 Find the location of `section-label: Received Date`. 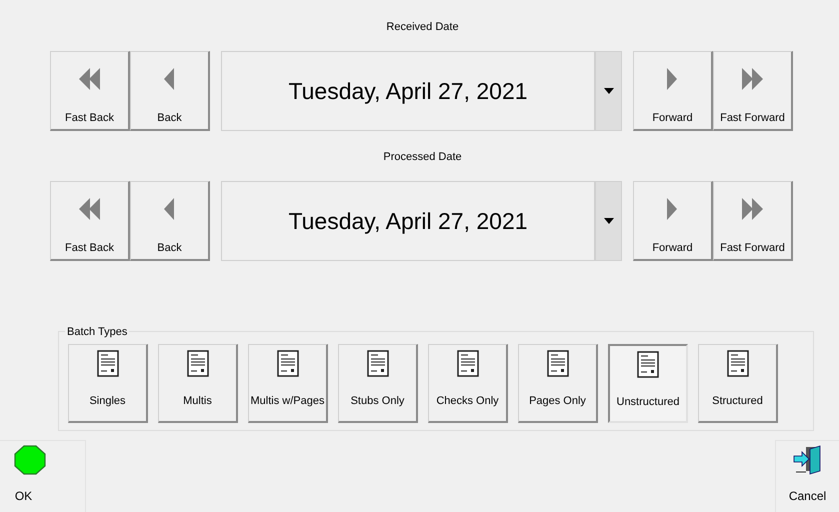

section-label: Received Date is located at coordinates (422, 27).